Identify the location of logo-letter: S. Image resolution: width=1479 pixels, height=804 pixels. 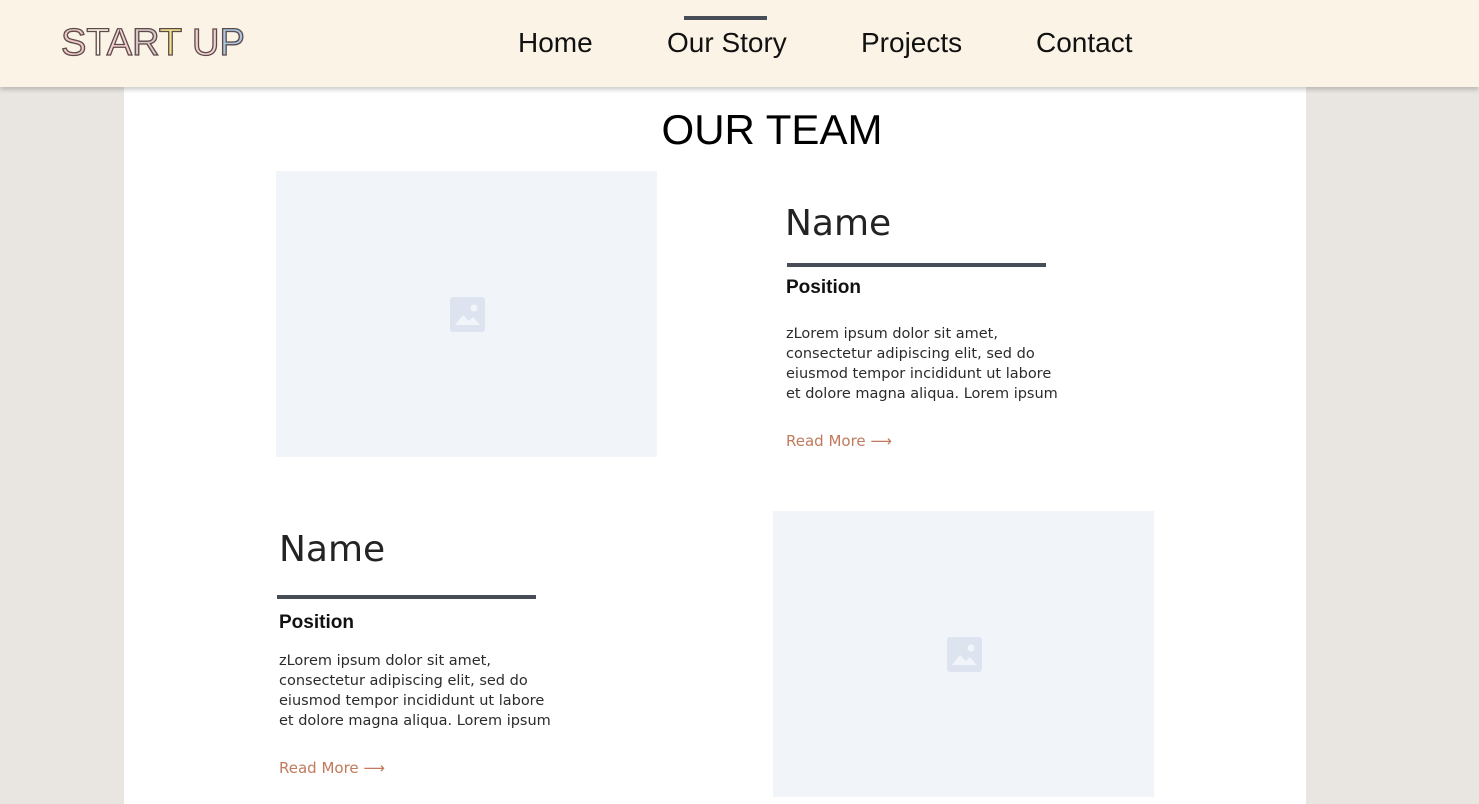
(73, 42).